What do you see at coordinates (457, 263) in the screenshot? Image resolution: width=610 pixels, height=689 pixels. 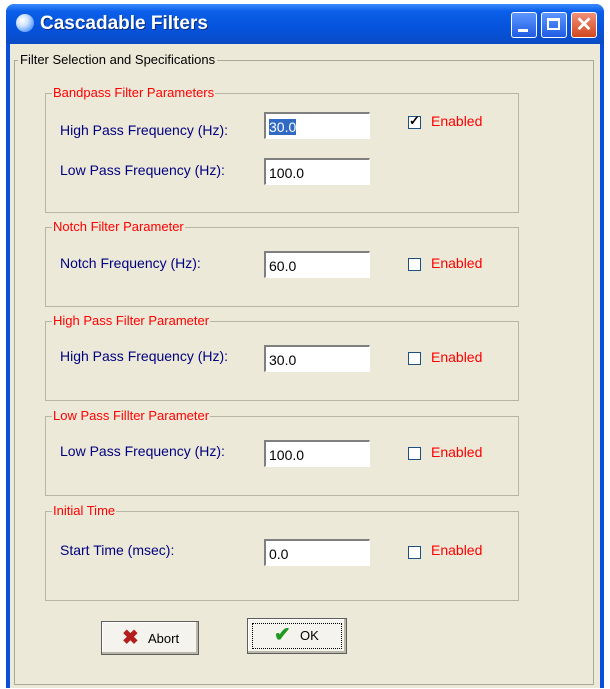 I see `notch-enabled-label: Enabled` at bounding box center [457, 263].